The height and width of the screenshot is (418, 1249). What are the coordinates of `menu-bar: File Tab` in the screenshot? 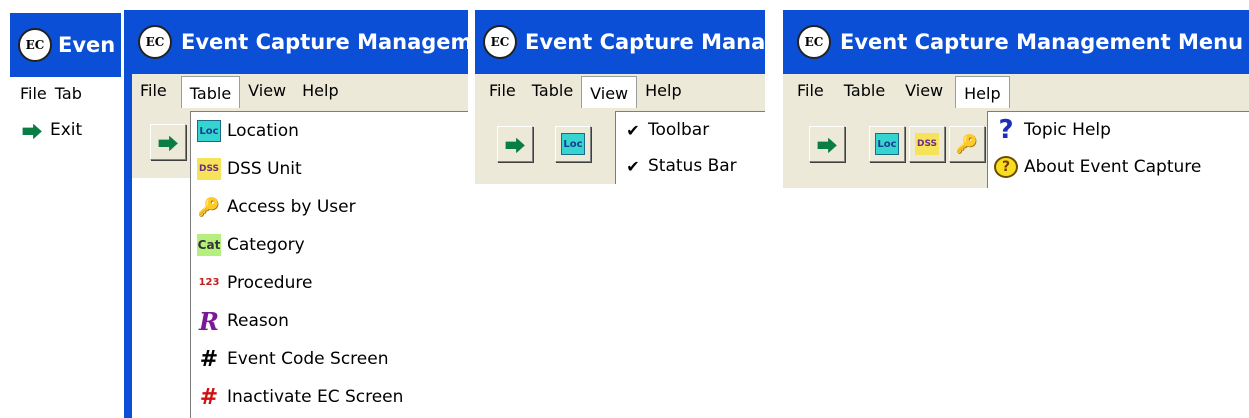 It's located at (65, 94).